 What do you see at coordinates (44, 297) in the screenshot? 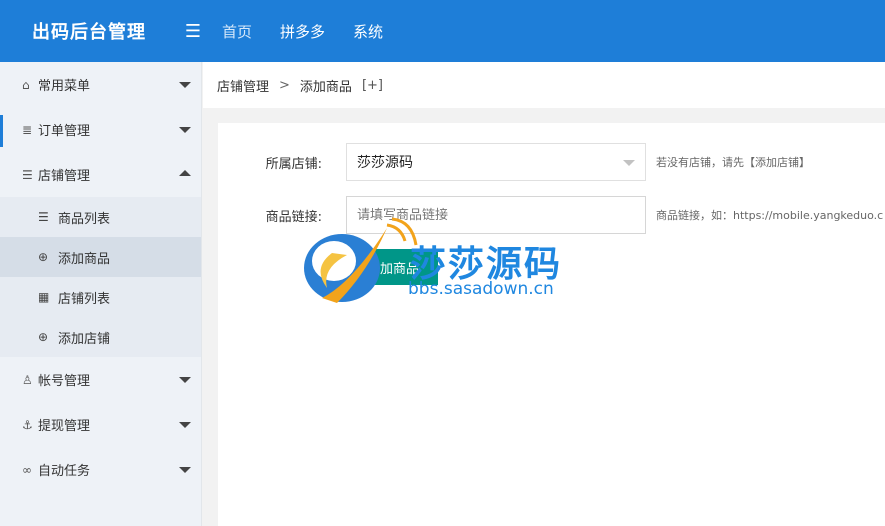
I see `grid-icon: ▦` at bounding box center [44, 297].